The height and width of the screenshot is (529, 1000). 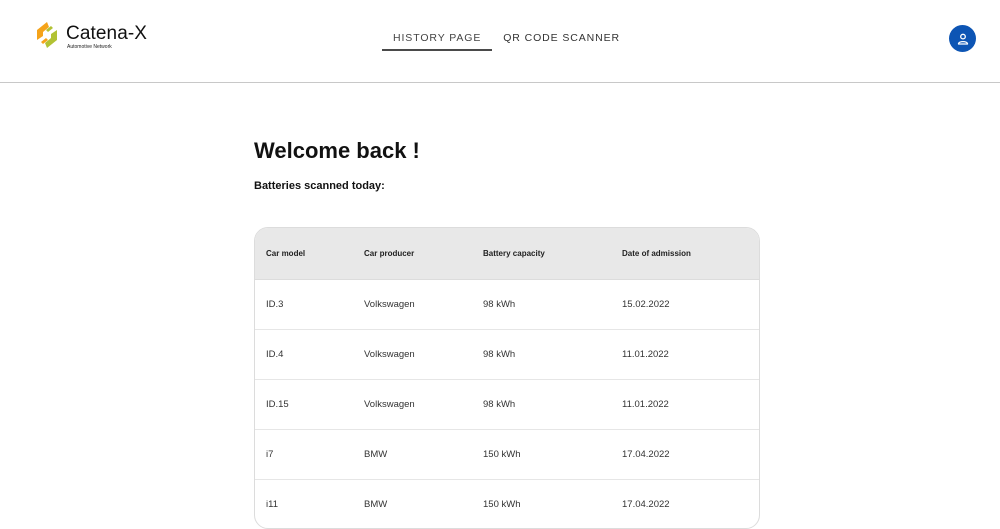 What do you see at coordinates (319, 186) in the screenshot?
I see `page-subtitle: Batteries scanned today:` at bounding box center [319, 186].